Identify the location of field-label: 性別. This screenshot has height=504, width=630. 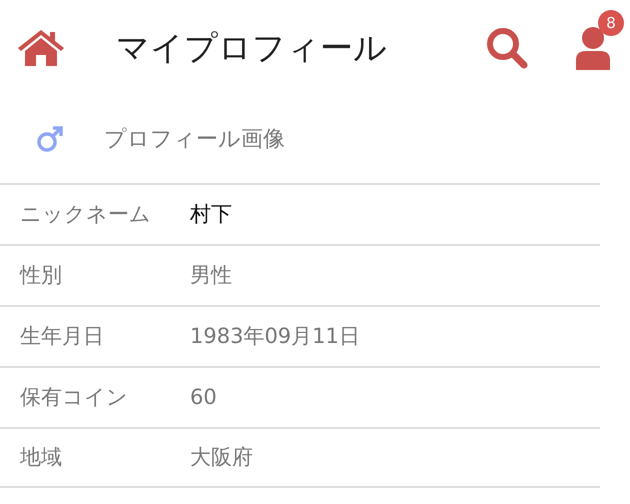
(41, 275).